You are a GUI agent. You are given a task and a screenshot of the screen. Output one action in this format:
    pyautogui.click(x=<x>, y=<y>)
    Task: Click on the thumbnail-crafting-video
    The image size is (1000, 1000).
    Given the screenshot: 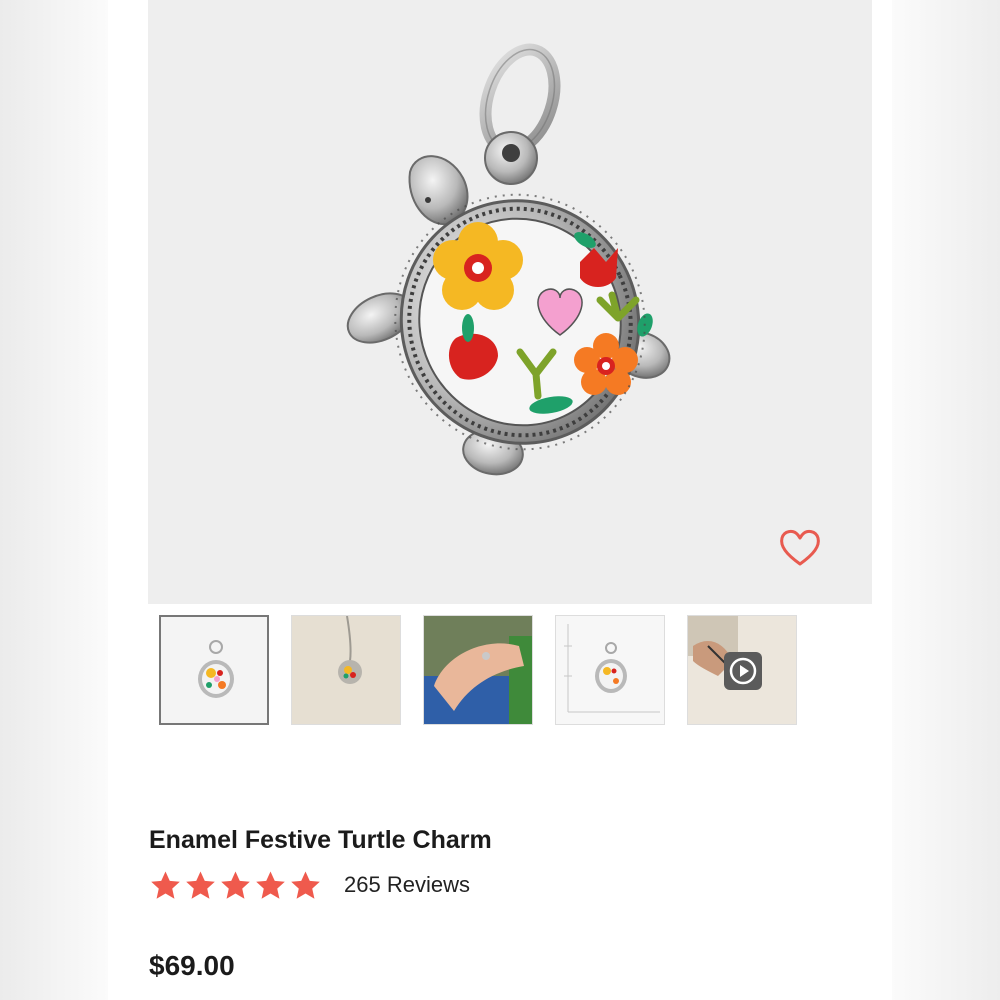 What is the action you would take?
    pyautogui.click(x=742, y=670)
    